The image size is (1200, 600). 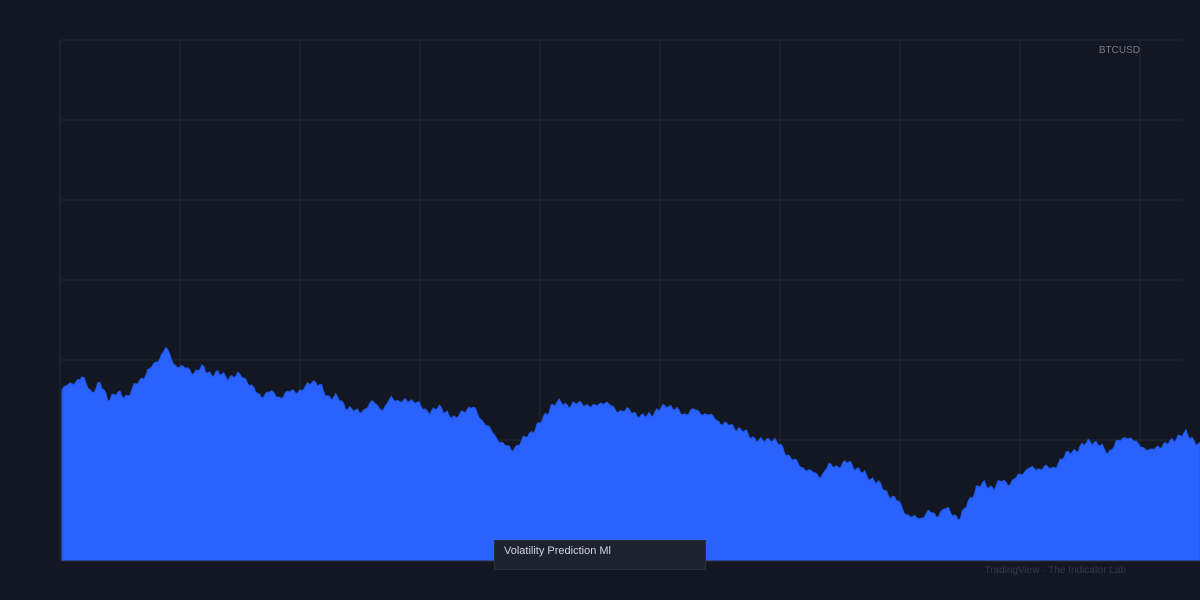 I want to click on watermark-text: TradingView · The Indicator Lab, so click(x=1055, y=570).